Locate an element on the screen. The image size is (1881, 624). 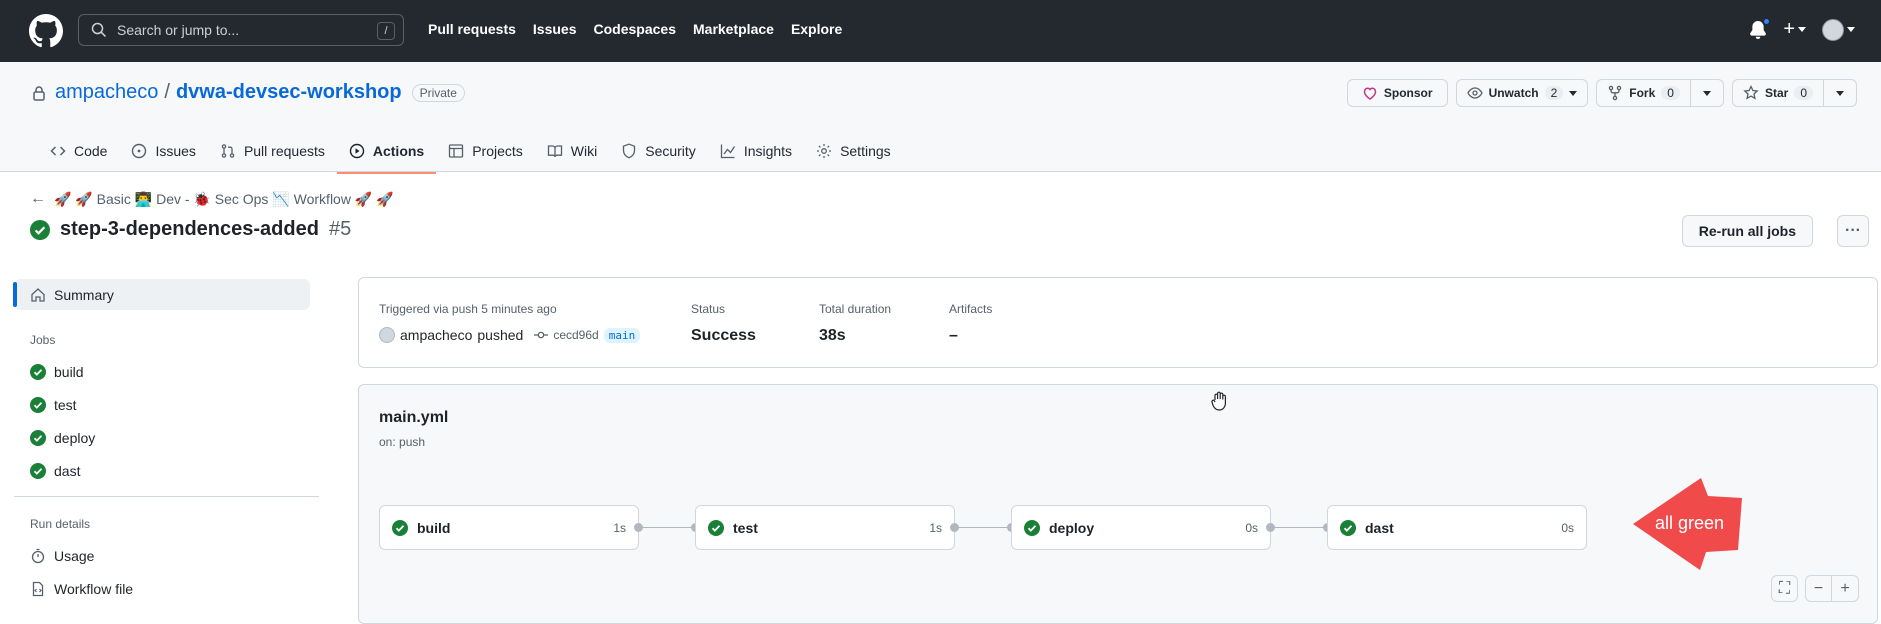
job-name: build is located at coordinates (434, 527).